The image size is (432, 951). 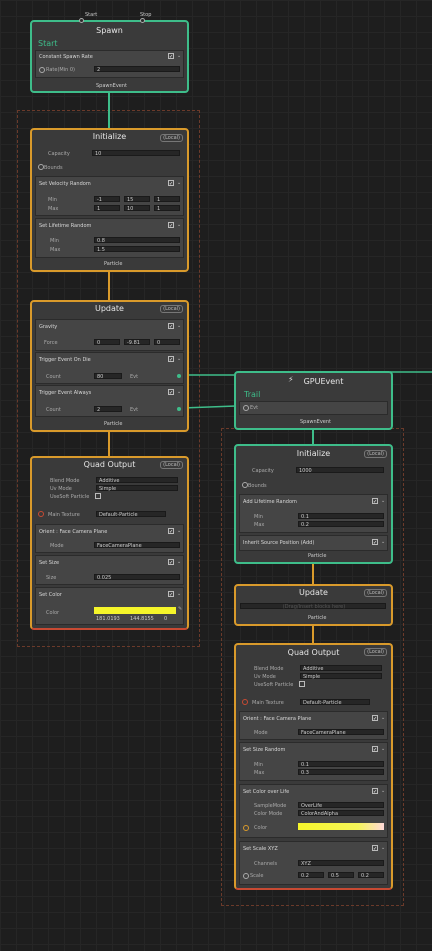 I want to click on set-lifetime-random-block: Set Lifetime Random ✓ ⌄ Min 0.8 Max 1.5, so click(x=109, y=238).